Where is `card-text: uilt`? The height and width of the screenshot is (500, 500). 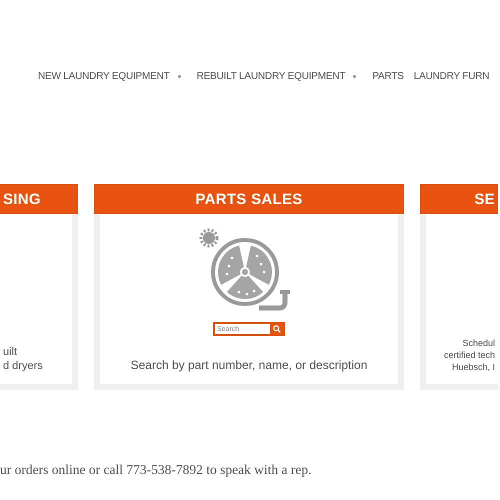
card-text: uilt is located at coordinates (10, 352).